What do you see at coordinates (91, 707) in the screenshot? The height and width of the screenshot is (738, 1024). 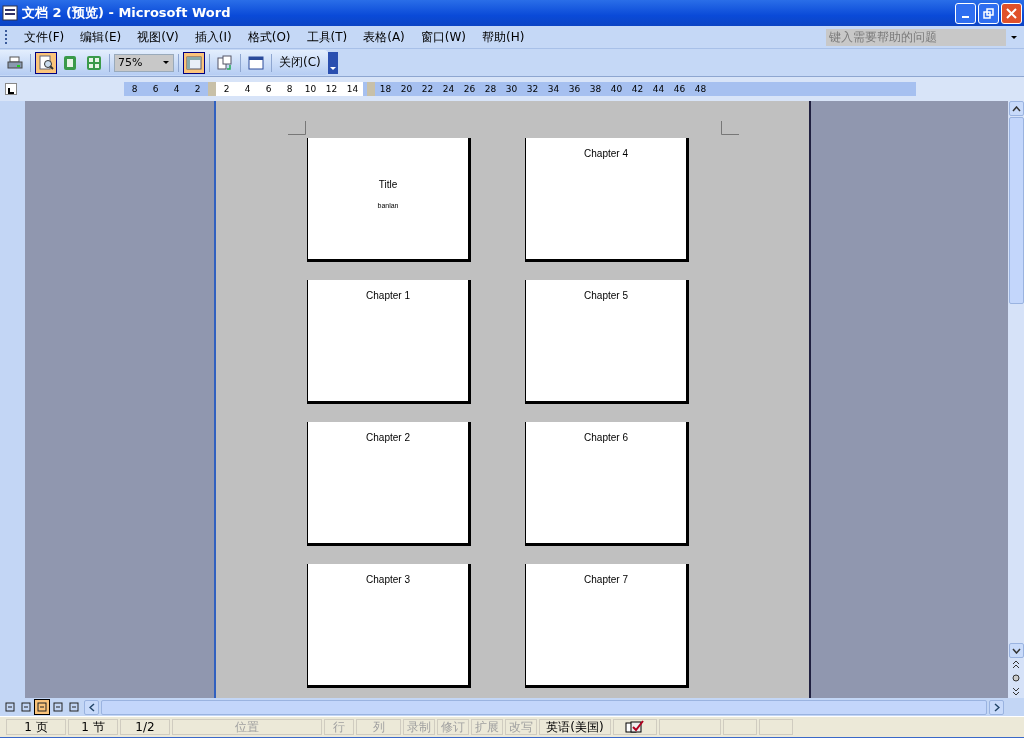 I see `scroll-left-button` at bounding box center [91, 707].